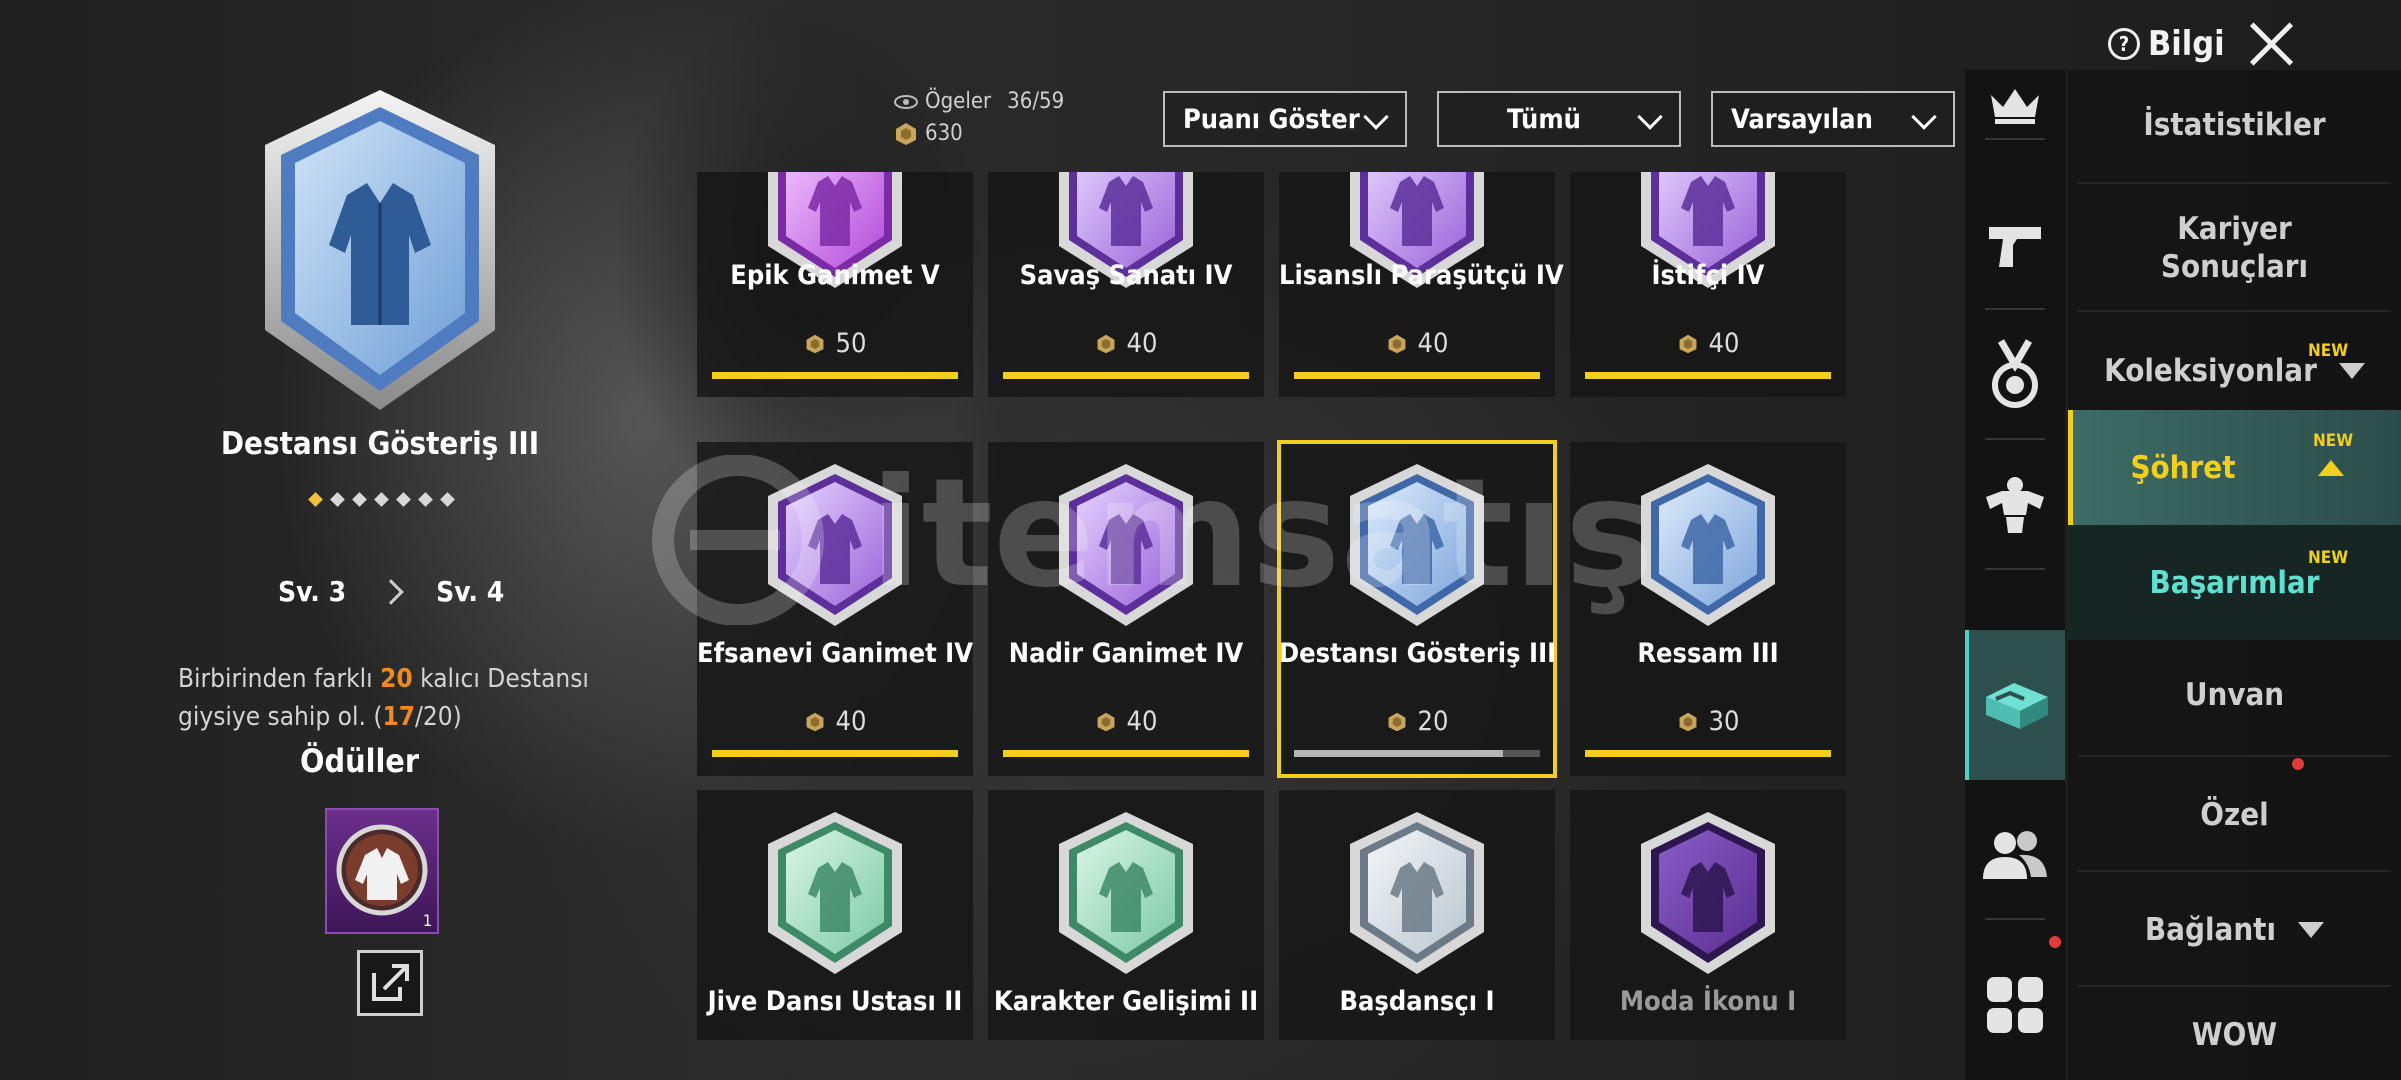 The height and width of the screenshot is (1080, 2401). I want to click on menu-item-statistics: İstatistikler, so click(2234, 125).